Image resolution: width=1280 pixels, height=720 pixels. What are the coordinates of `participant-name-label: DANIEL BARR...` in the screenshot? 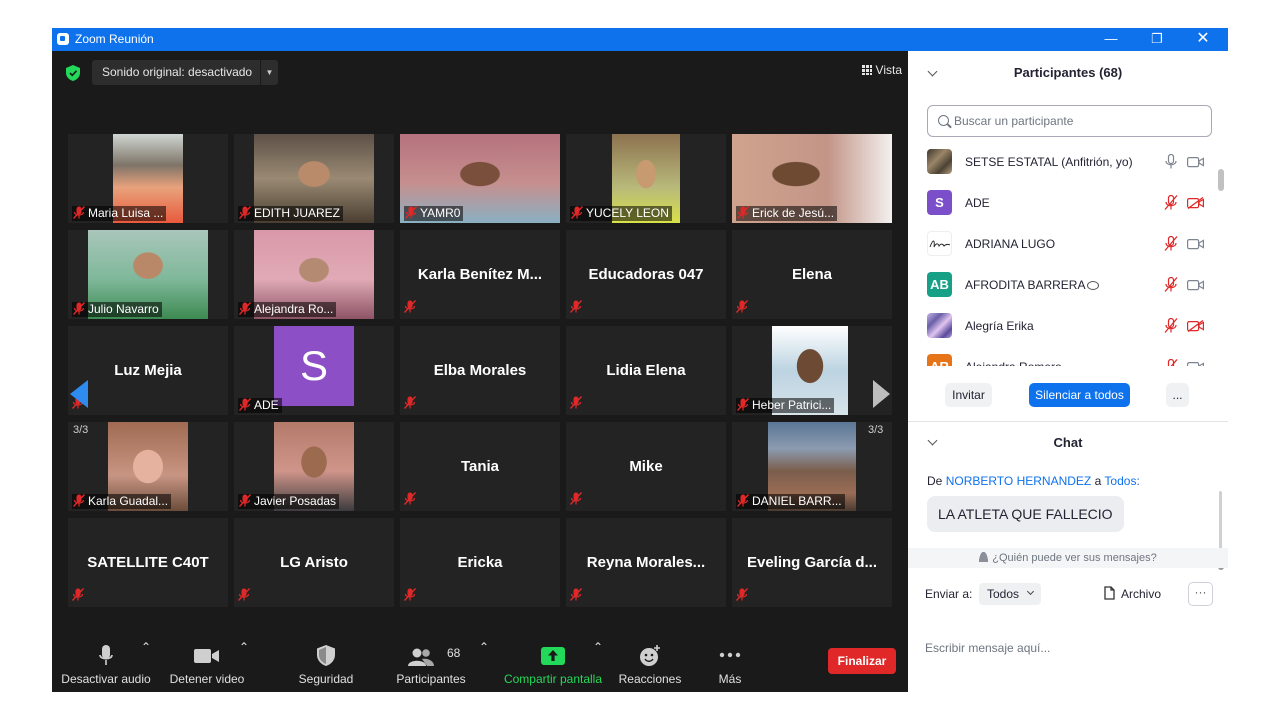 It's located at (790, 501).